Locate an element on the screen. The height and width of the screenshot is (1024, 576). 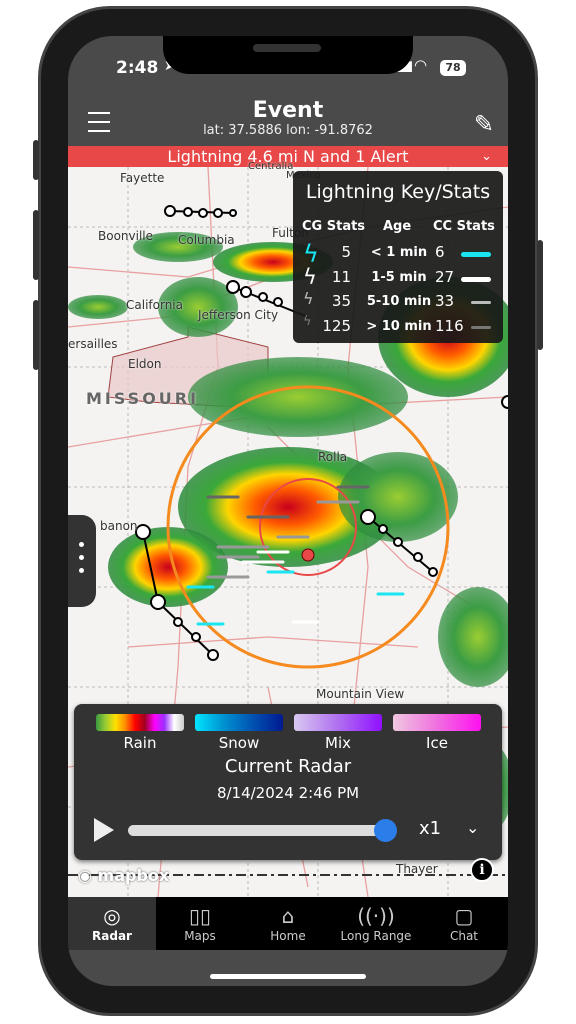
lightning-row: ϟ 35 5-10 min 33 is located at coordinates (398, 302).